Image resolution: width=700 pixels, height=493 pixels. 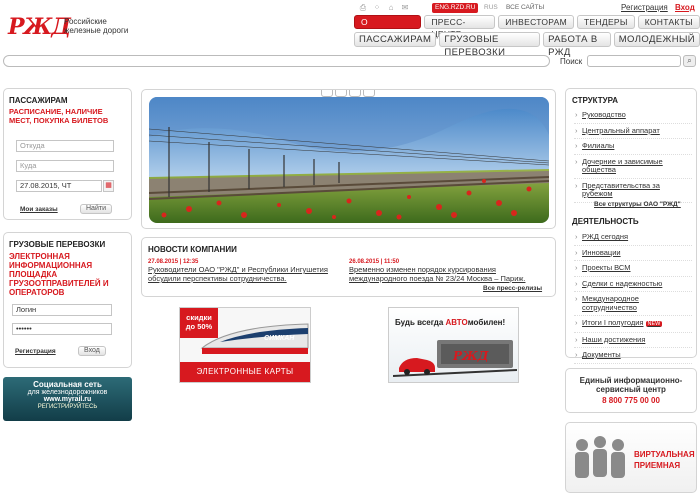 I want to click on find-button: Найти, so click(x=96, y=209).